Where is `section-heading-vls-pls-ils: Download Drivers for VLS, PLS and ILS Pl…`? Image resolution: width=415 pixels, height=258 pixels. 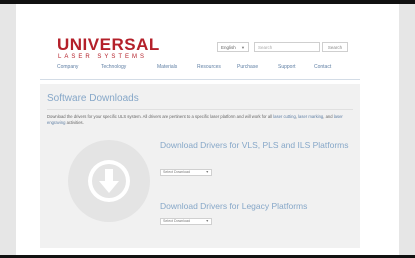 section-heading-vls-pls-ils: Download Drivers for VLS, PLS and ILS Pl… is located at coordinates (254, 145).